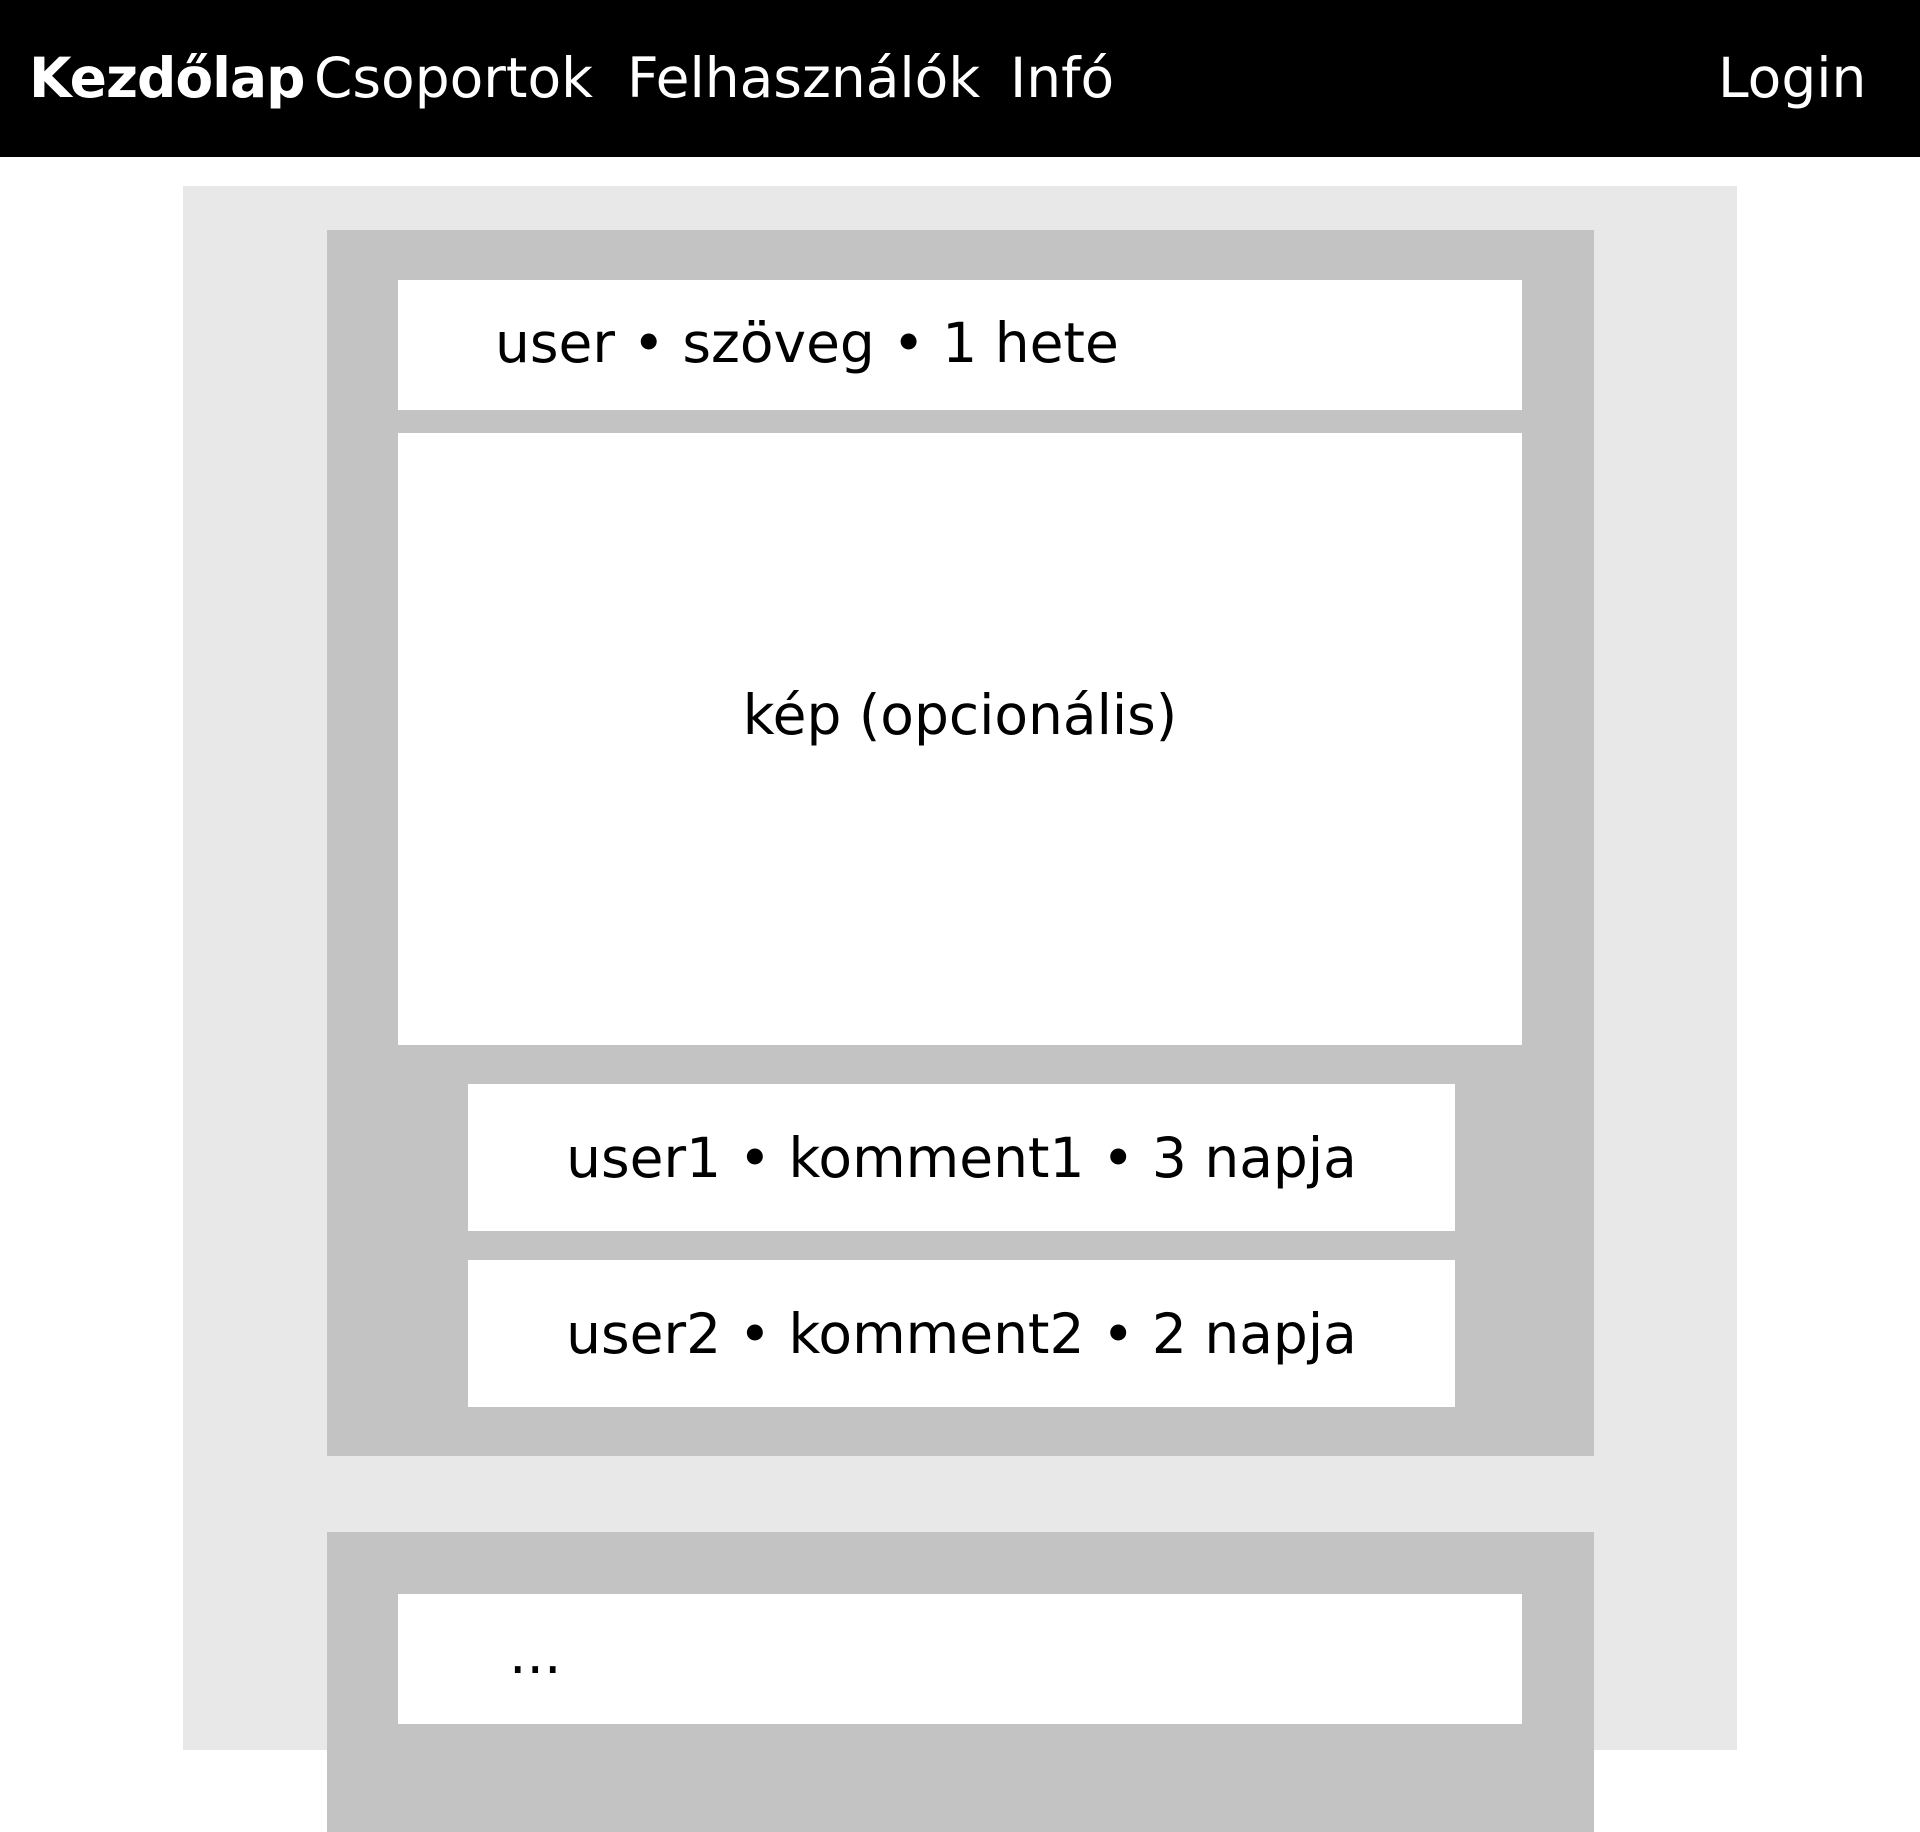 This screenshot has width=1920, height=1832. What do you see at coordinates (803, 78) in the screenshot?
I see `nav-users-link: Felhasználók` at bounding box center [803, 78].